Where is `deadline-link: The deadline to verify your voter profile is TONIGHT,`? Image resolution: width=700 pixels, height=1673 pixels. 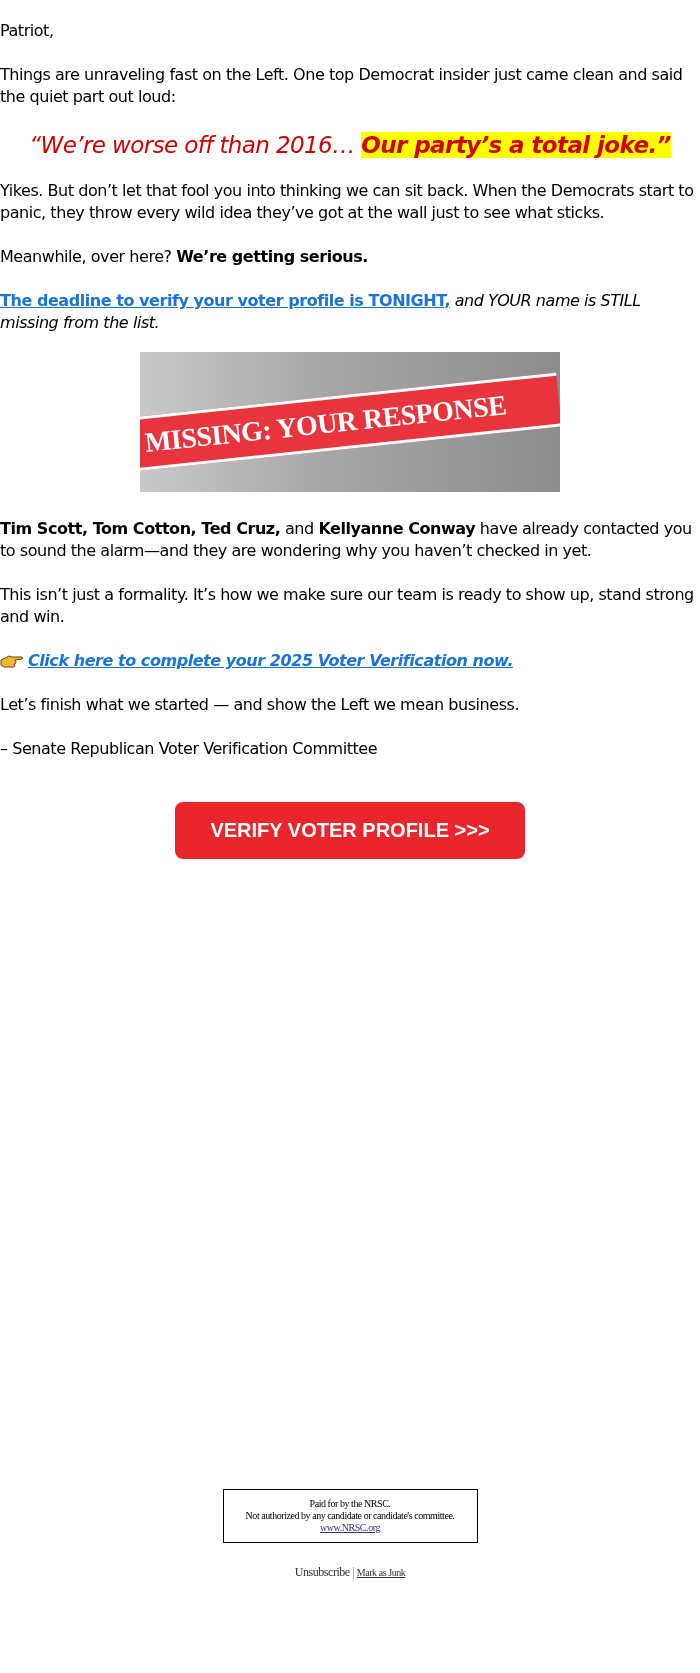
deadline-link: The deadline to verify your voter profile is TONIGHT, is located at coordinates (225, 300).